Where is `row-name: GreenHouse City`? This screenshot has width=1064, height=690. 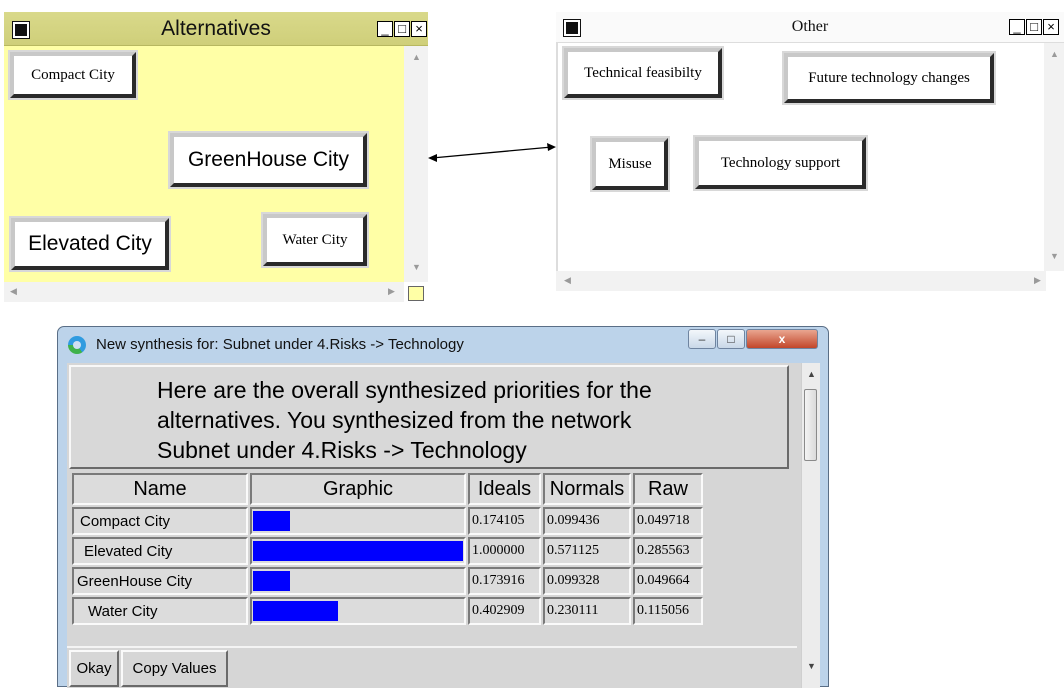
row-name: GreenHouse City is located at coordinates (160, 581).